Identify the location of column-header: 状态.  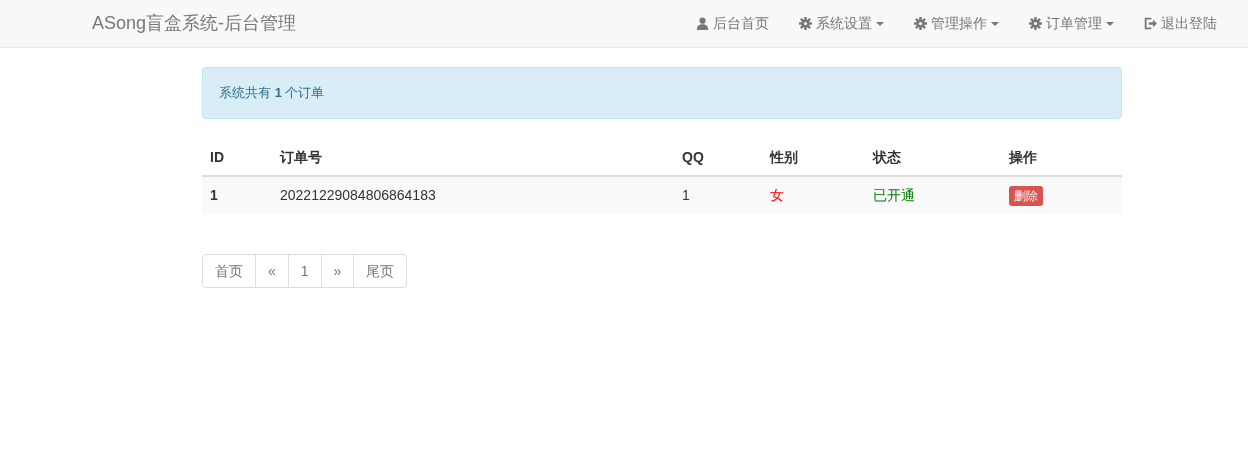
(933, 157).